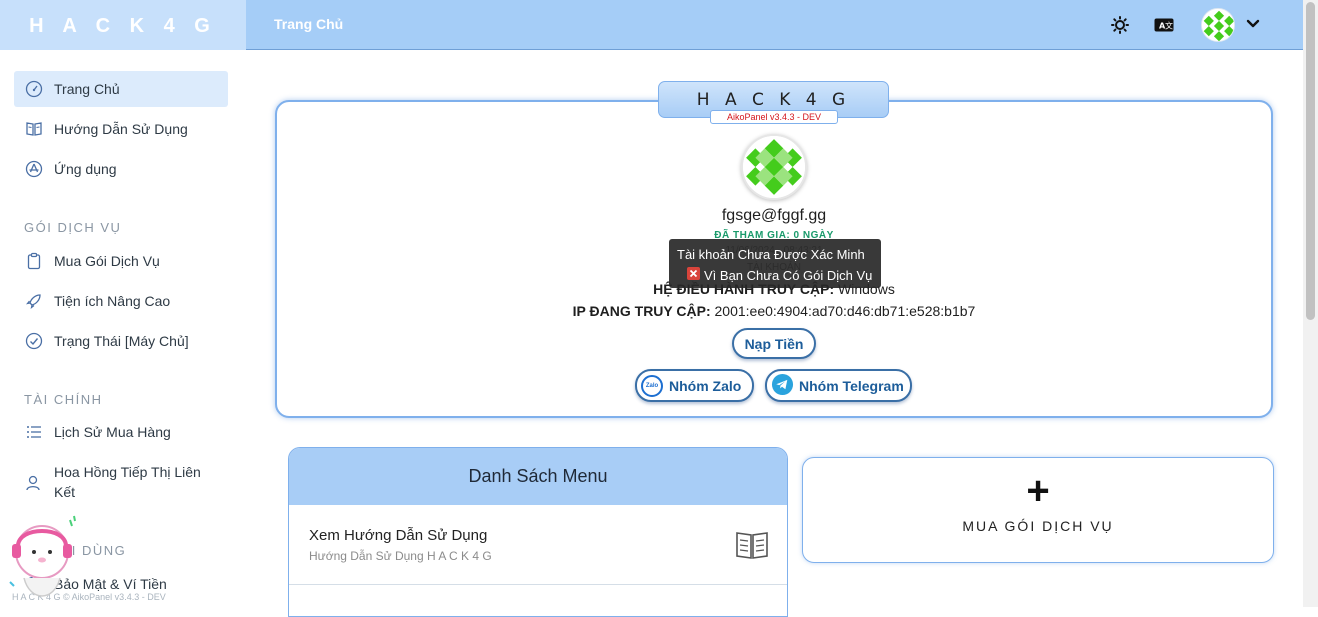 This screenshot has width=1318, height=617. I want to click on page-title: Trang Chủ, so click(309, 24).